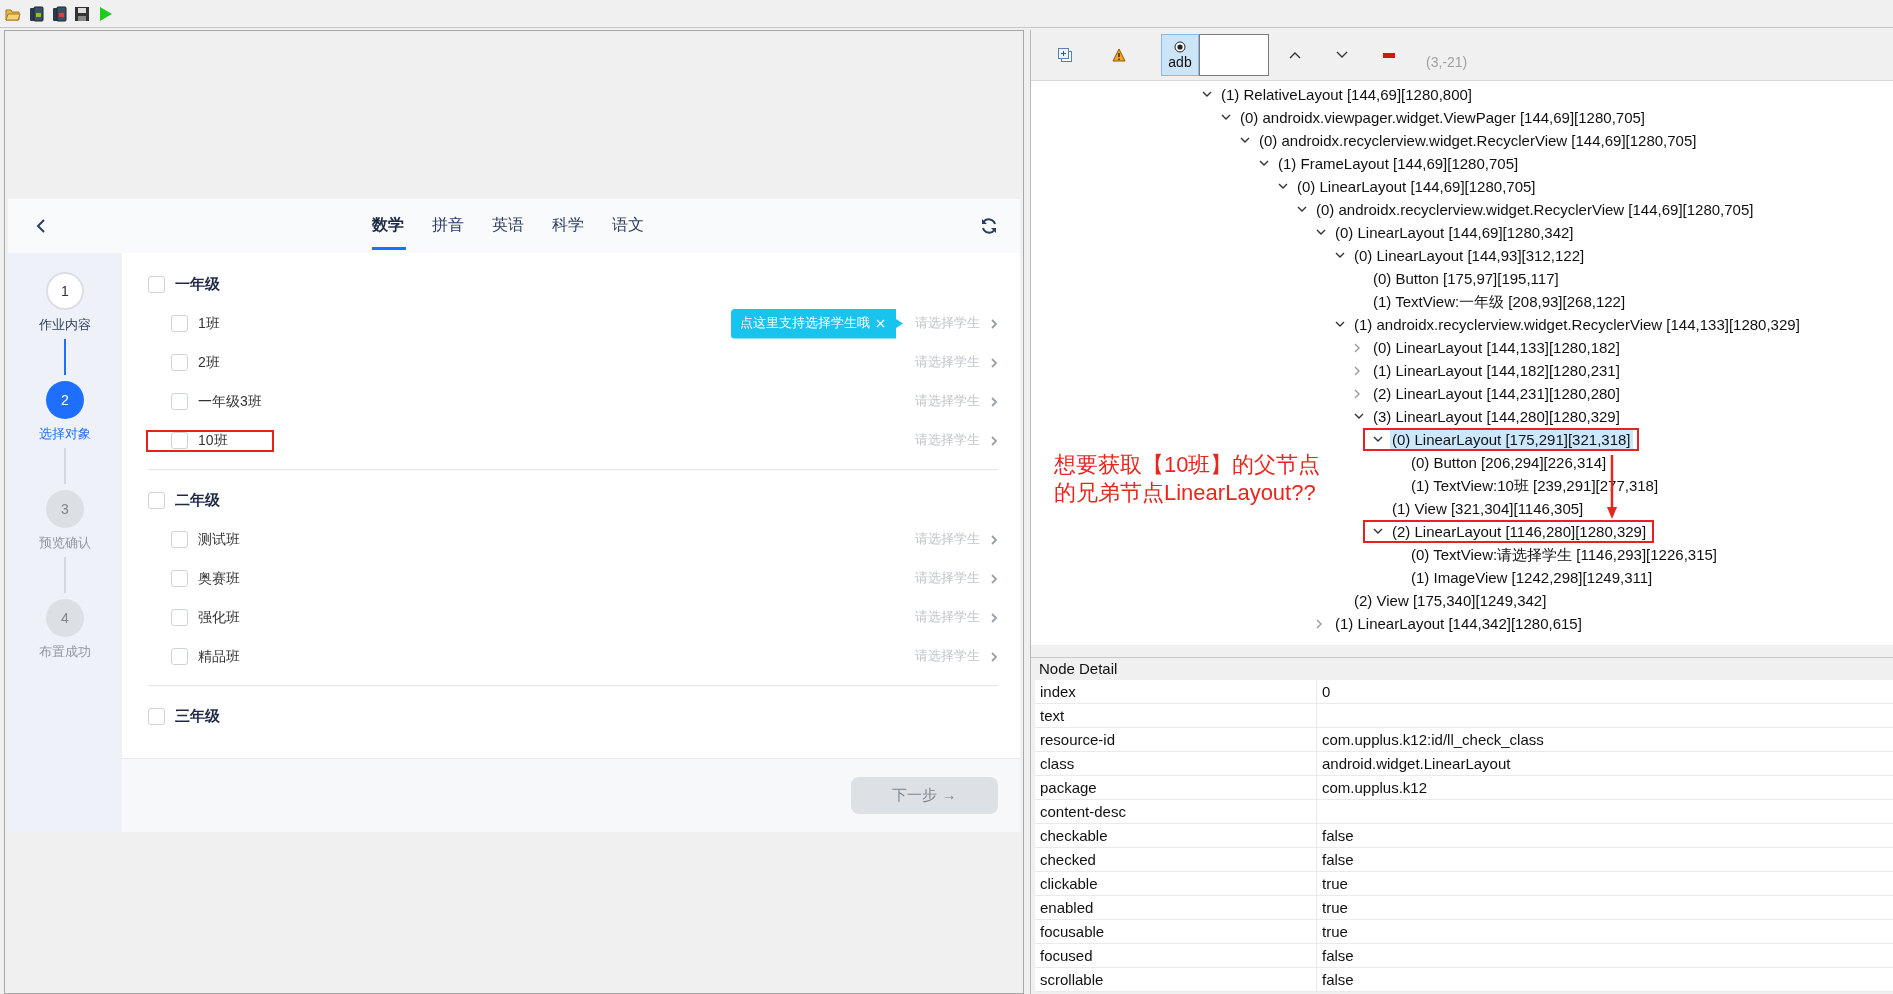 This screenshot has width=1893, height=994. Describe the element at coordinates (219, 617) in the screenshot. I see `class-label: 强化班` at that location.